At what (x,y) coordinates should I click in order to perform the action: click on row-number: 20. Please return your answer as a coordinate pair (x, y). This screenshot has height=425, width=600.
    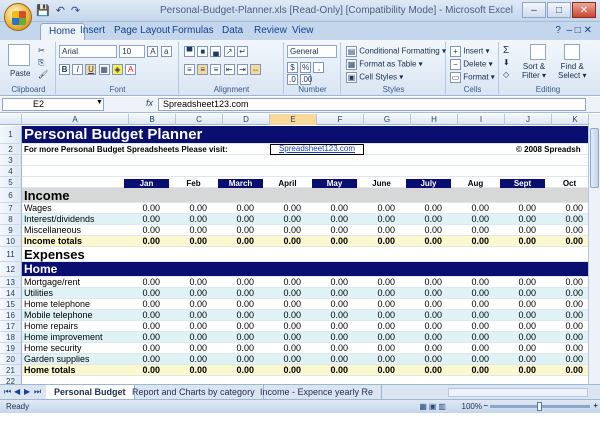
    Looking at the image, I should click on (11, 359).